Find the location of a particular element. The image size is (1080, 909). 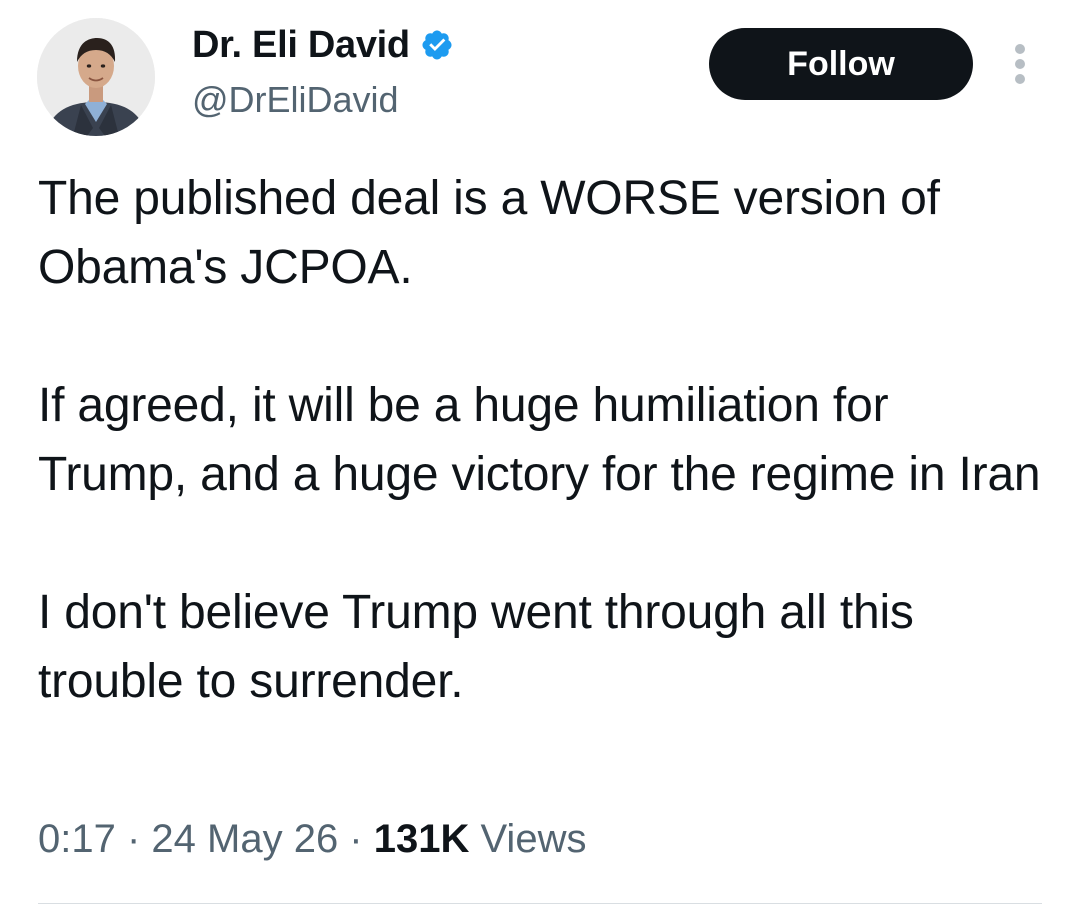

more-options-icon is located at coordinates (1020, 64).